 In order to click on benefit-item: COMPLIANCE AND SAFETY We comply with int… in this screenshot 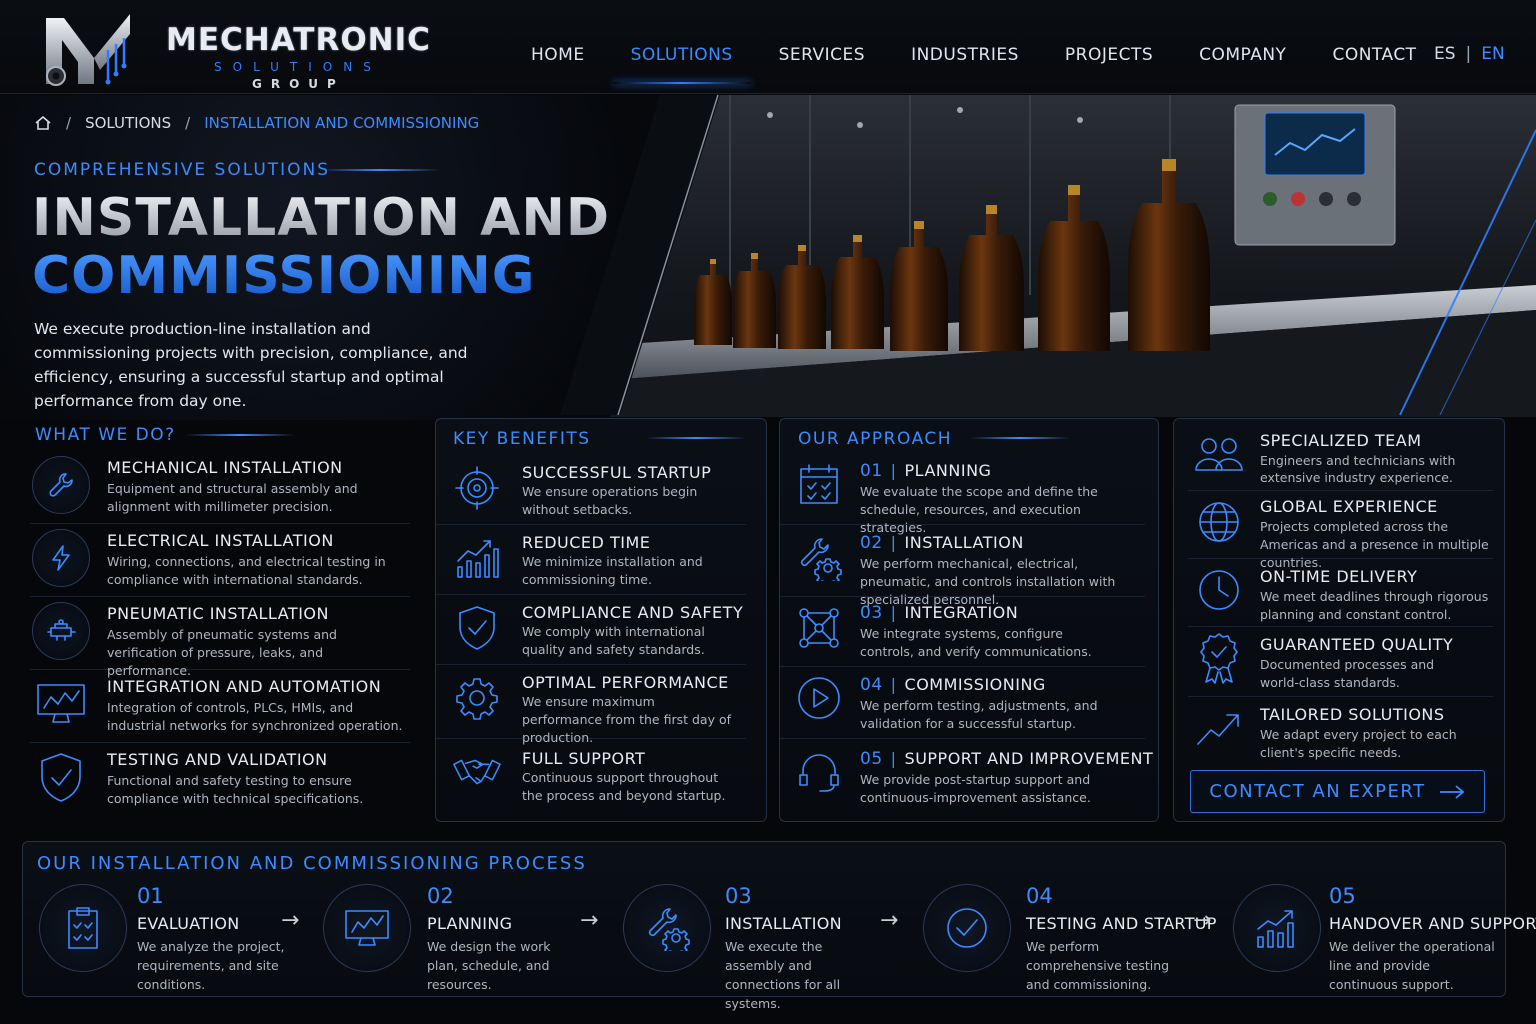, I will do `click(591, 630)`.